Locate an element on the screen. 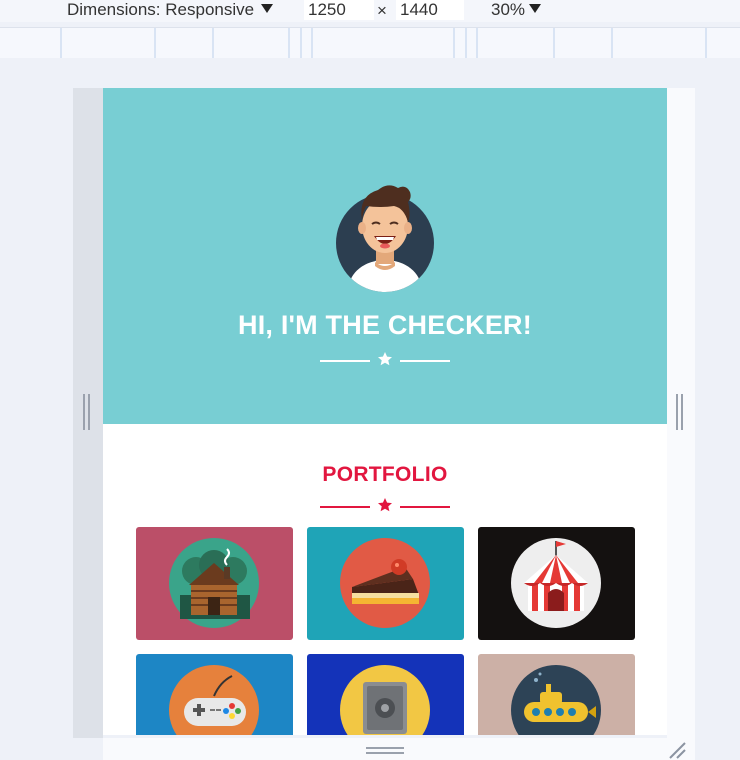 The width and height of the screenshot is (740, 760). circus-tent-icon is located at coordinates (556, 583).